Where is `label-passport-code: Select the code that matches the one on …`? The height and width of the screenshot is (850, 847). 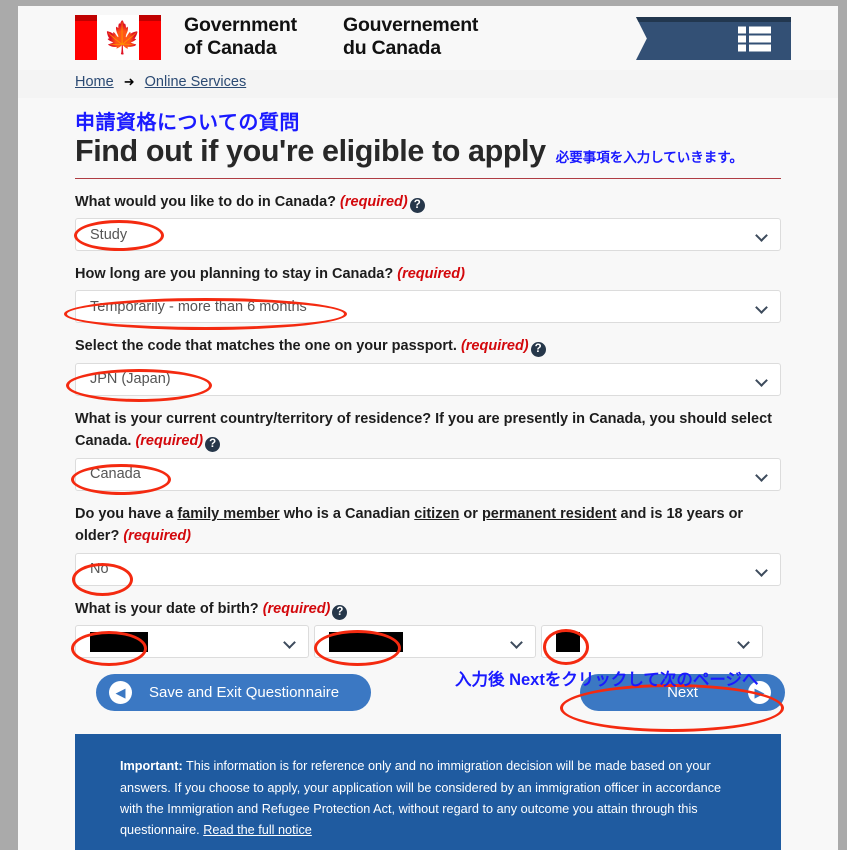 label-passport-code: Select the code that matches the one on … is located at coordinates (428, 346).